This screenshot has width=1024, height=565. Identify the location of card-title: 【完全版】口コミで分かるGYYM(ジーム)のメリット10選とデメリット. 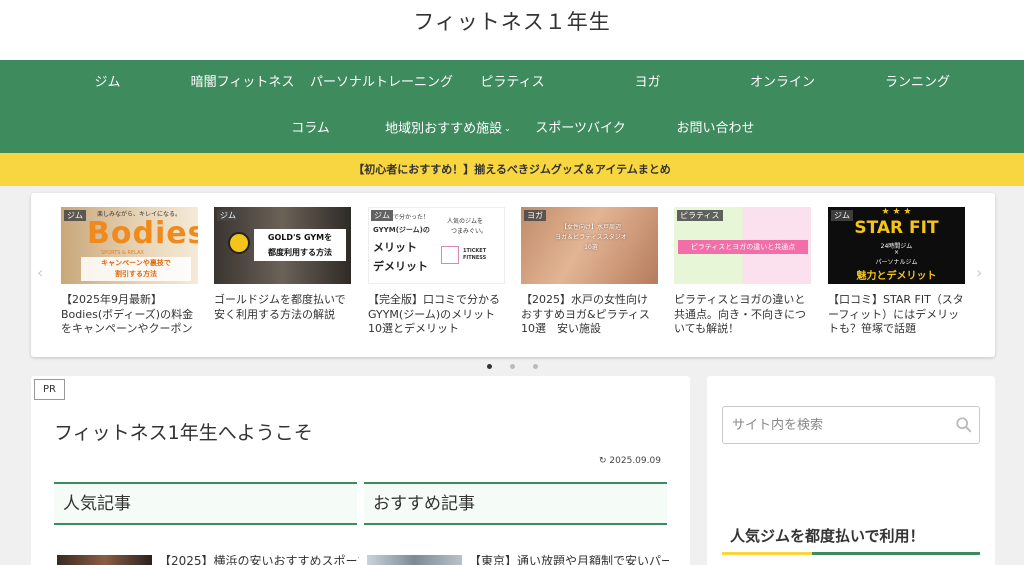
(434, 314).